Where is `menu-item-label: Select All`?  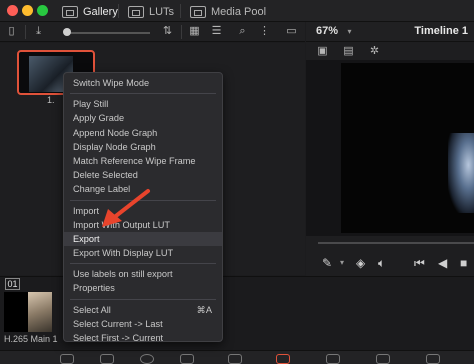
menu-item-label: Select All is located at coordinates (92, 309).